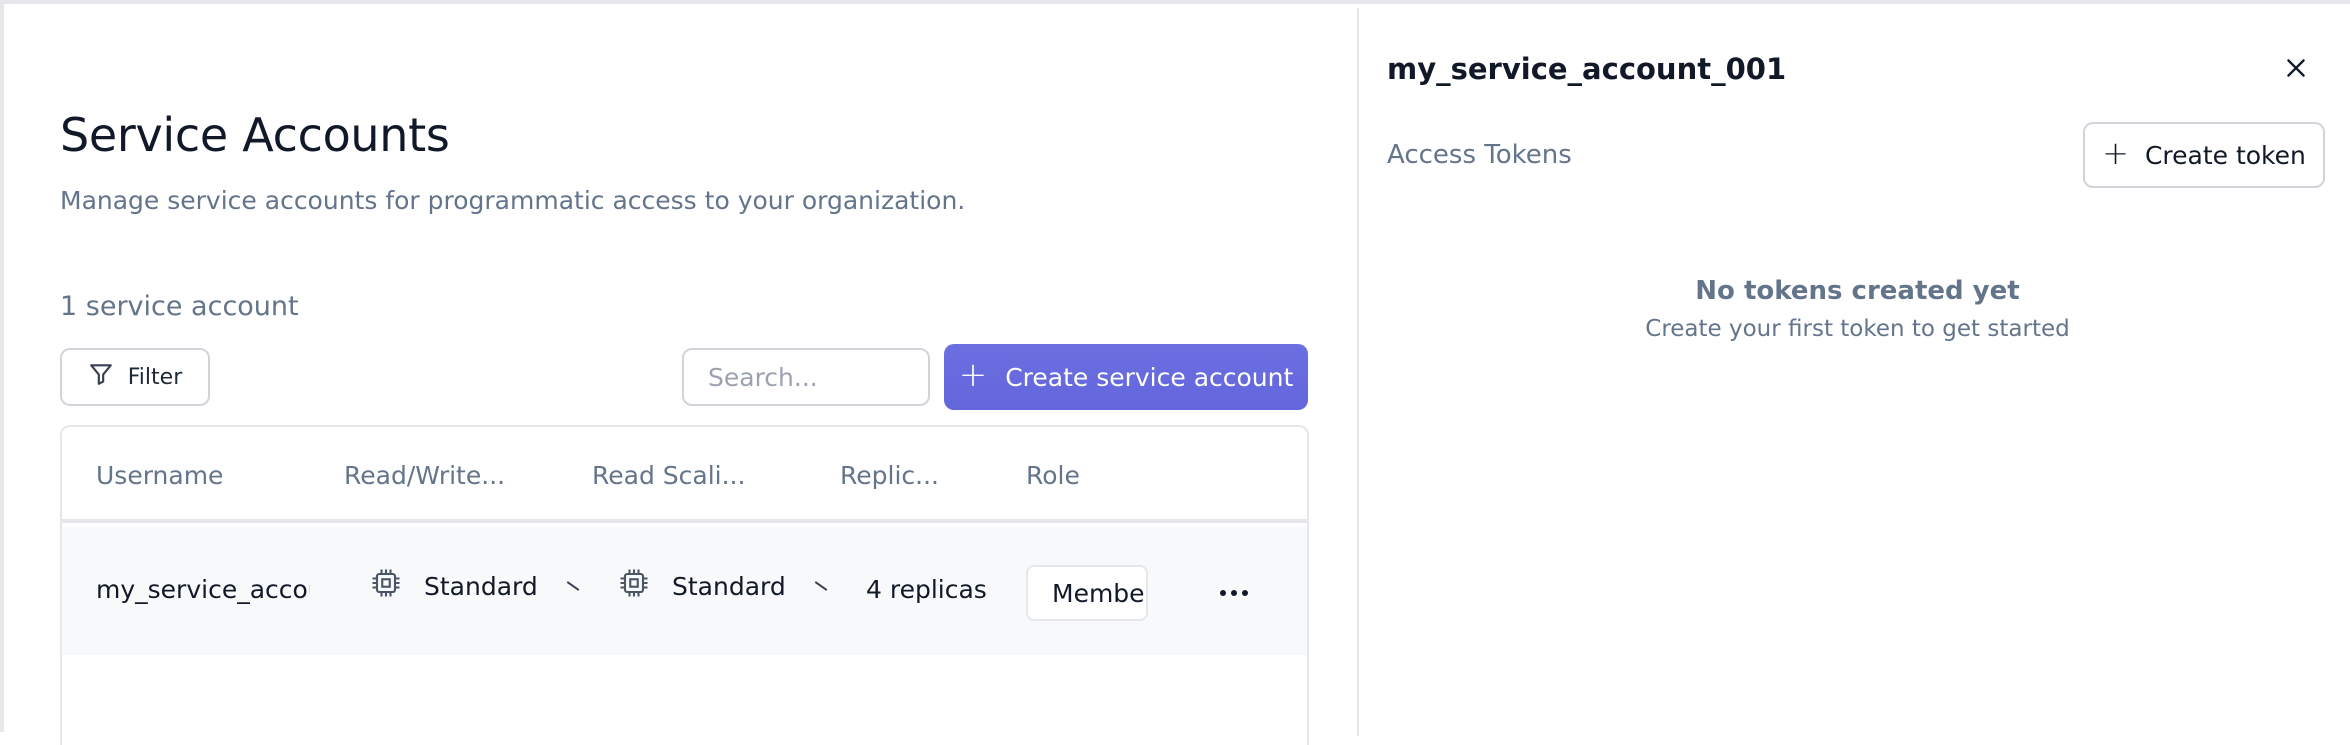 The width and height of the screenshot is (2350, 745). I want to click on table-row: my_service_account_001 Standard, so click(684, 591).